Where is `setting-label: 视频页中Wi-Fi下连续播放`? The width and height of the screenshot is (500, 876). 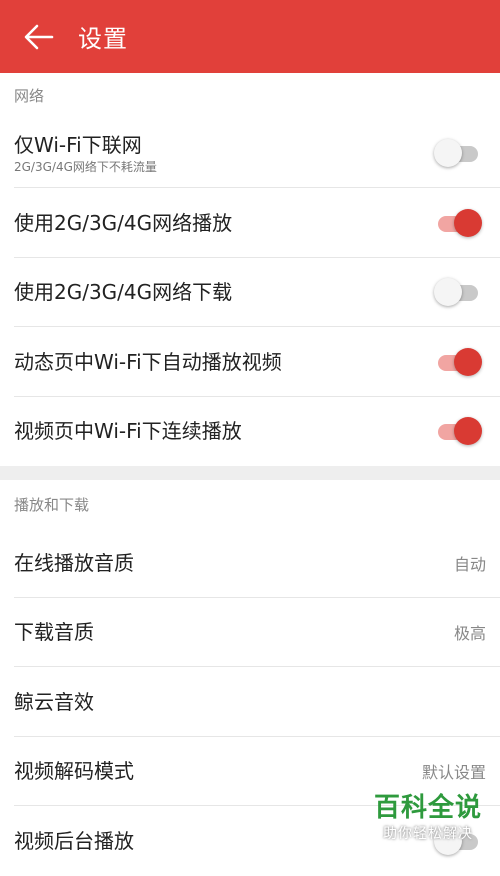
setting-label: 视频页中Wi-Fi下连续播放 is located at coordinates (128, 431).